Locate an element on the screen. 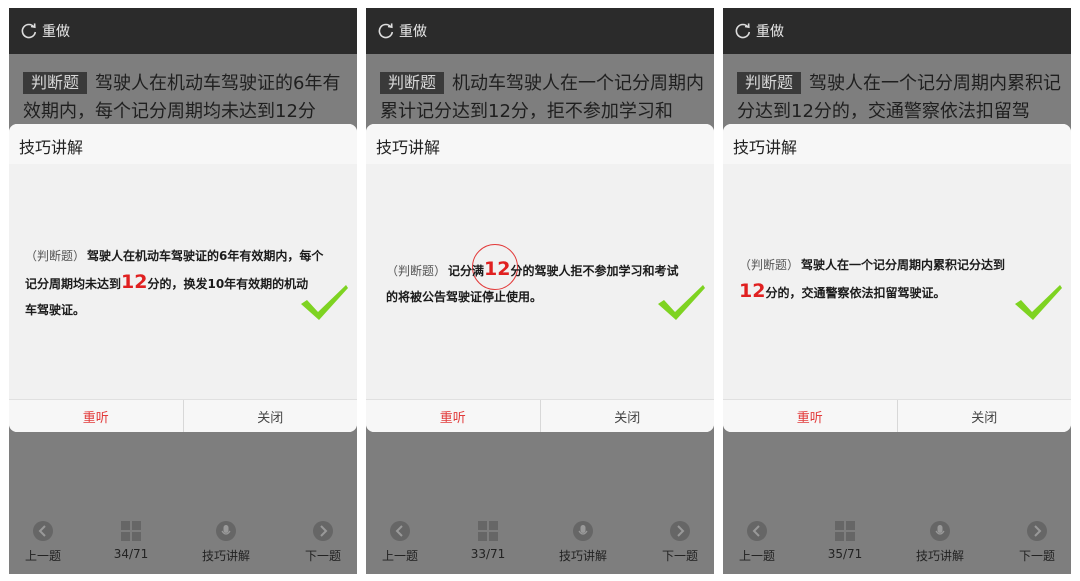 This screenshot has height=581, width=1080. bottom-nav: 上一题 35/71 技巧讲解 下一题 is located at coordinates (897, 545).